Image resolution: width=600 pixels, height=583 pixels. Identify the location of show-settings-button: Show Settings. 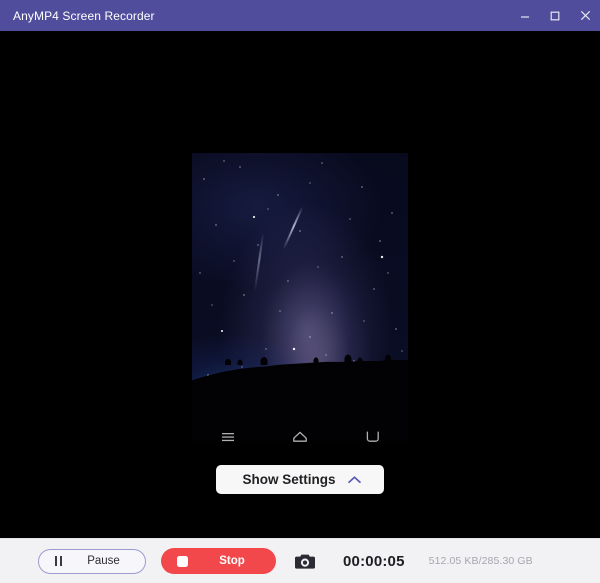
(300, 479).